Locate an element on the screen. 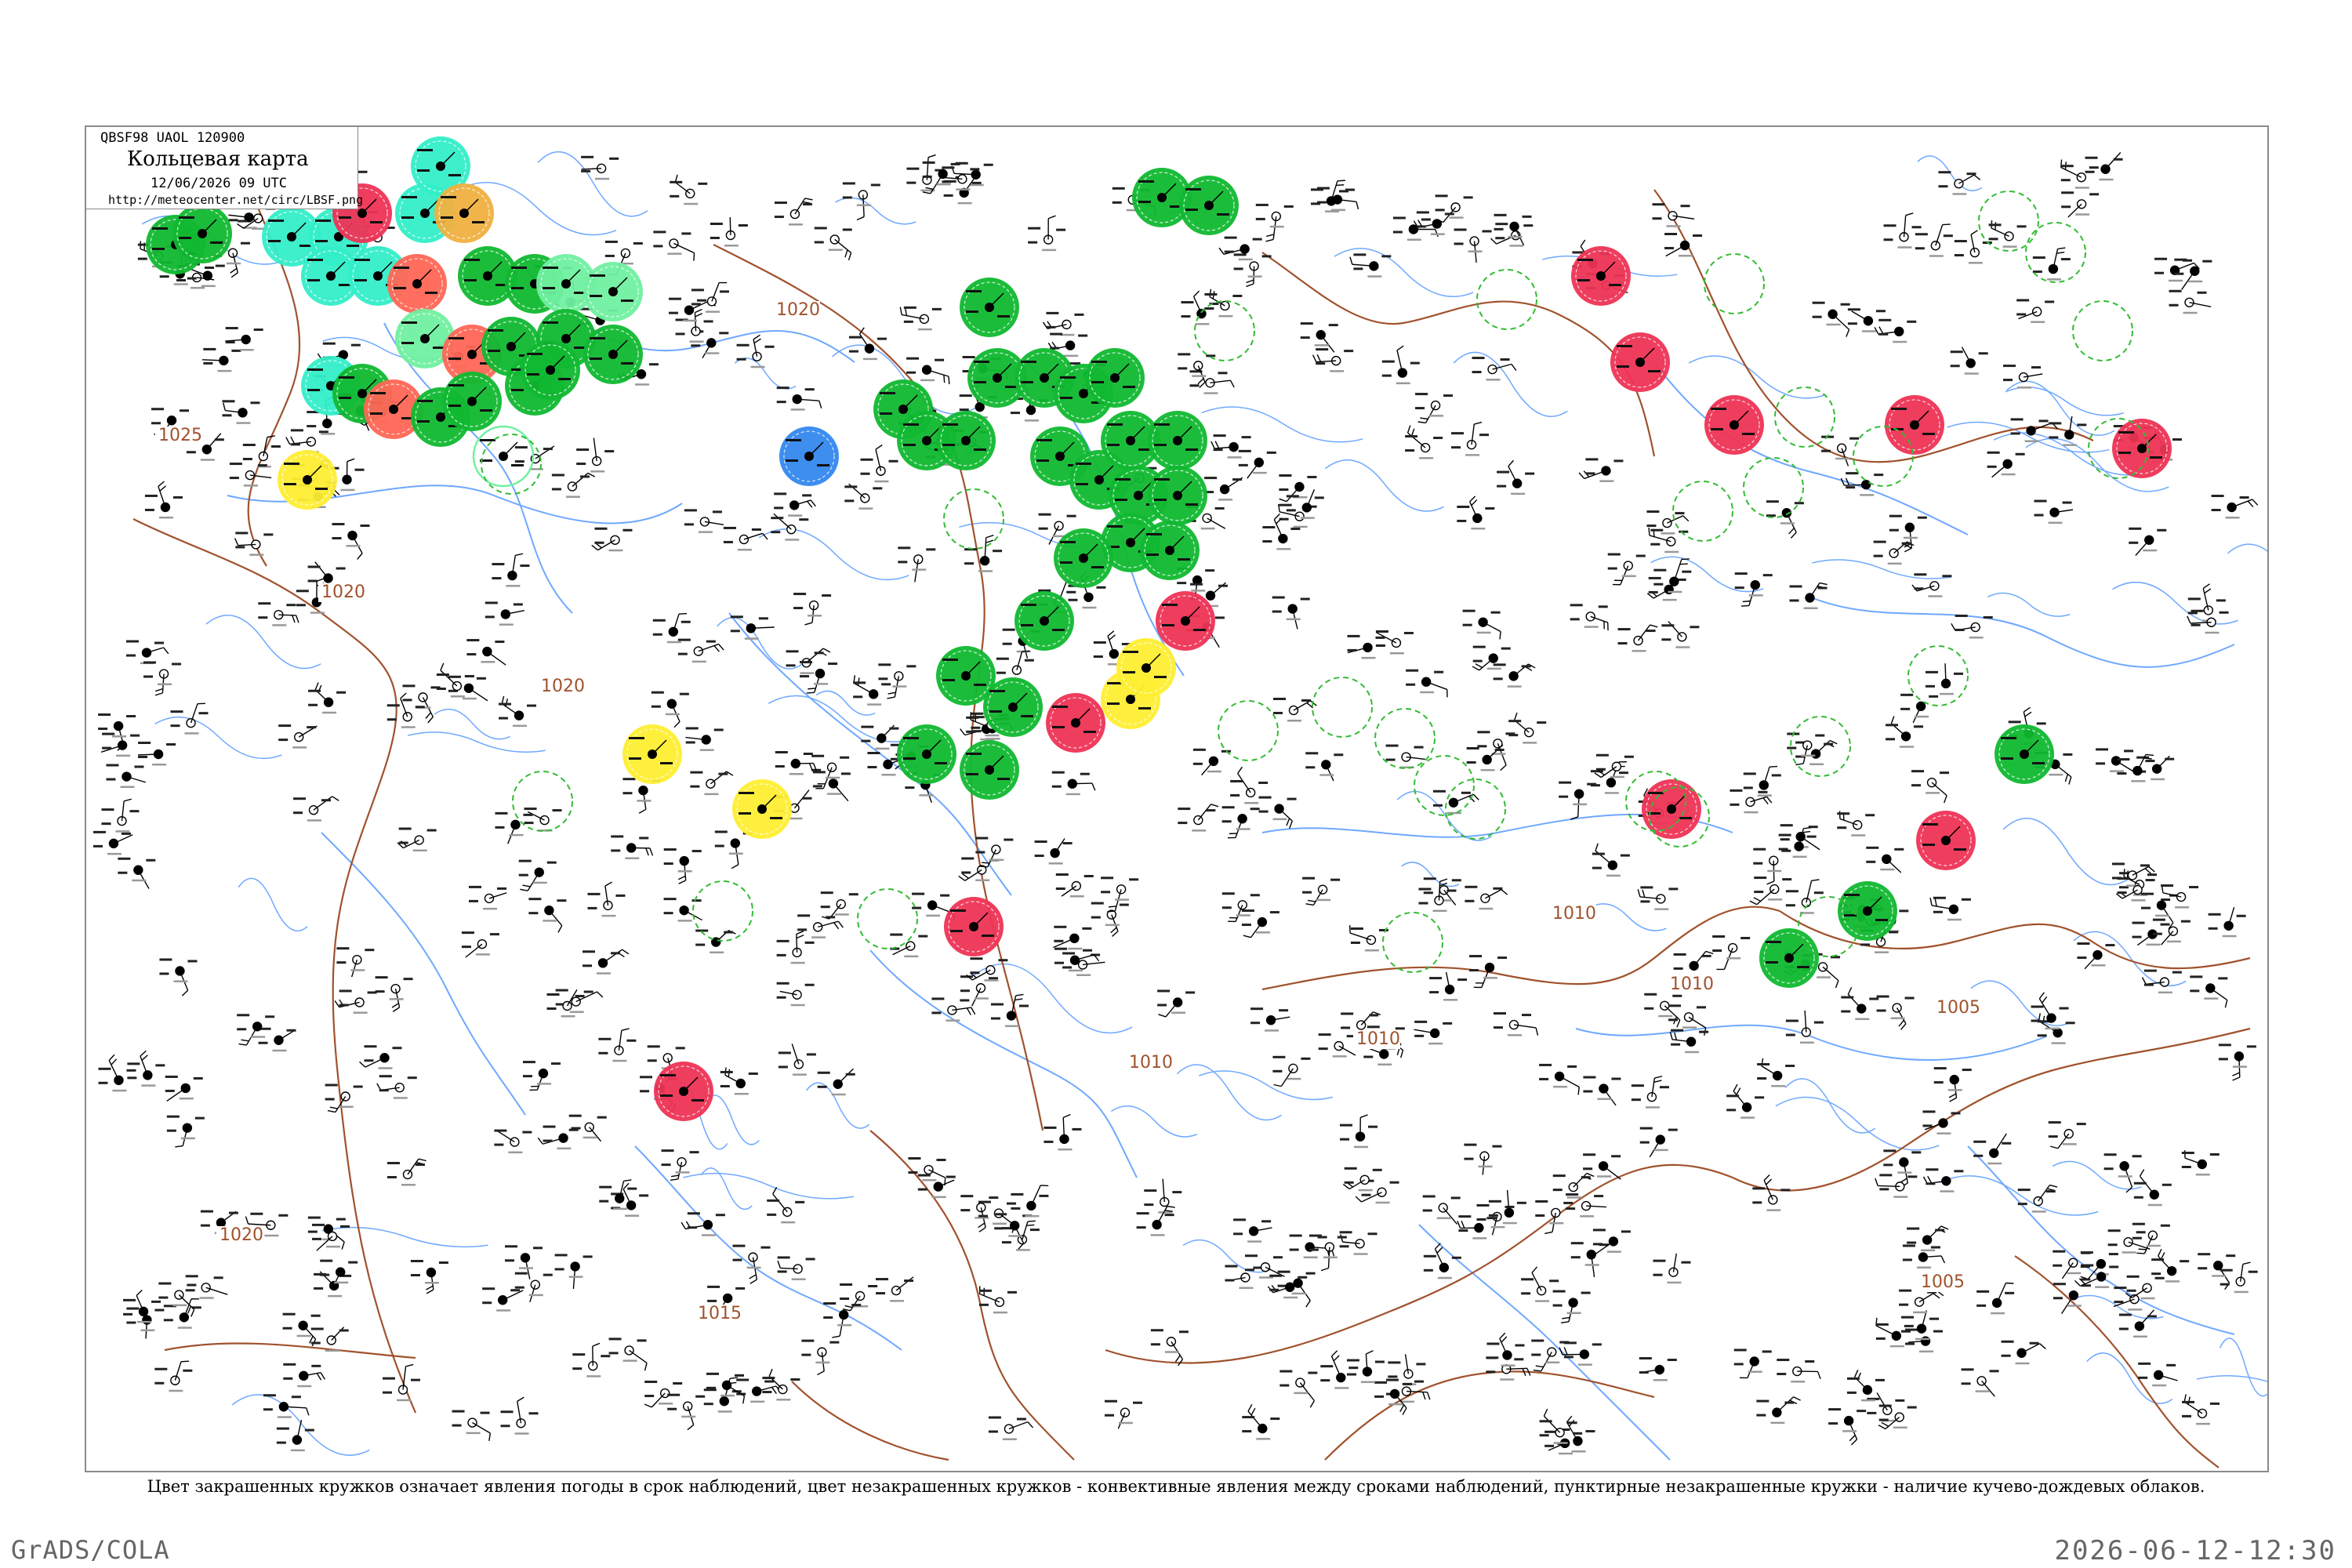 Image resolution: width=2352 pixels, height=1568 pixels. bulletin-code: QBSF98 UAOL 120900 is located at coordinates (172, 138).